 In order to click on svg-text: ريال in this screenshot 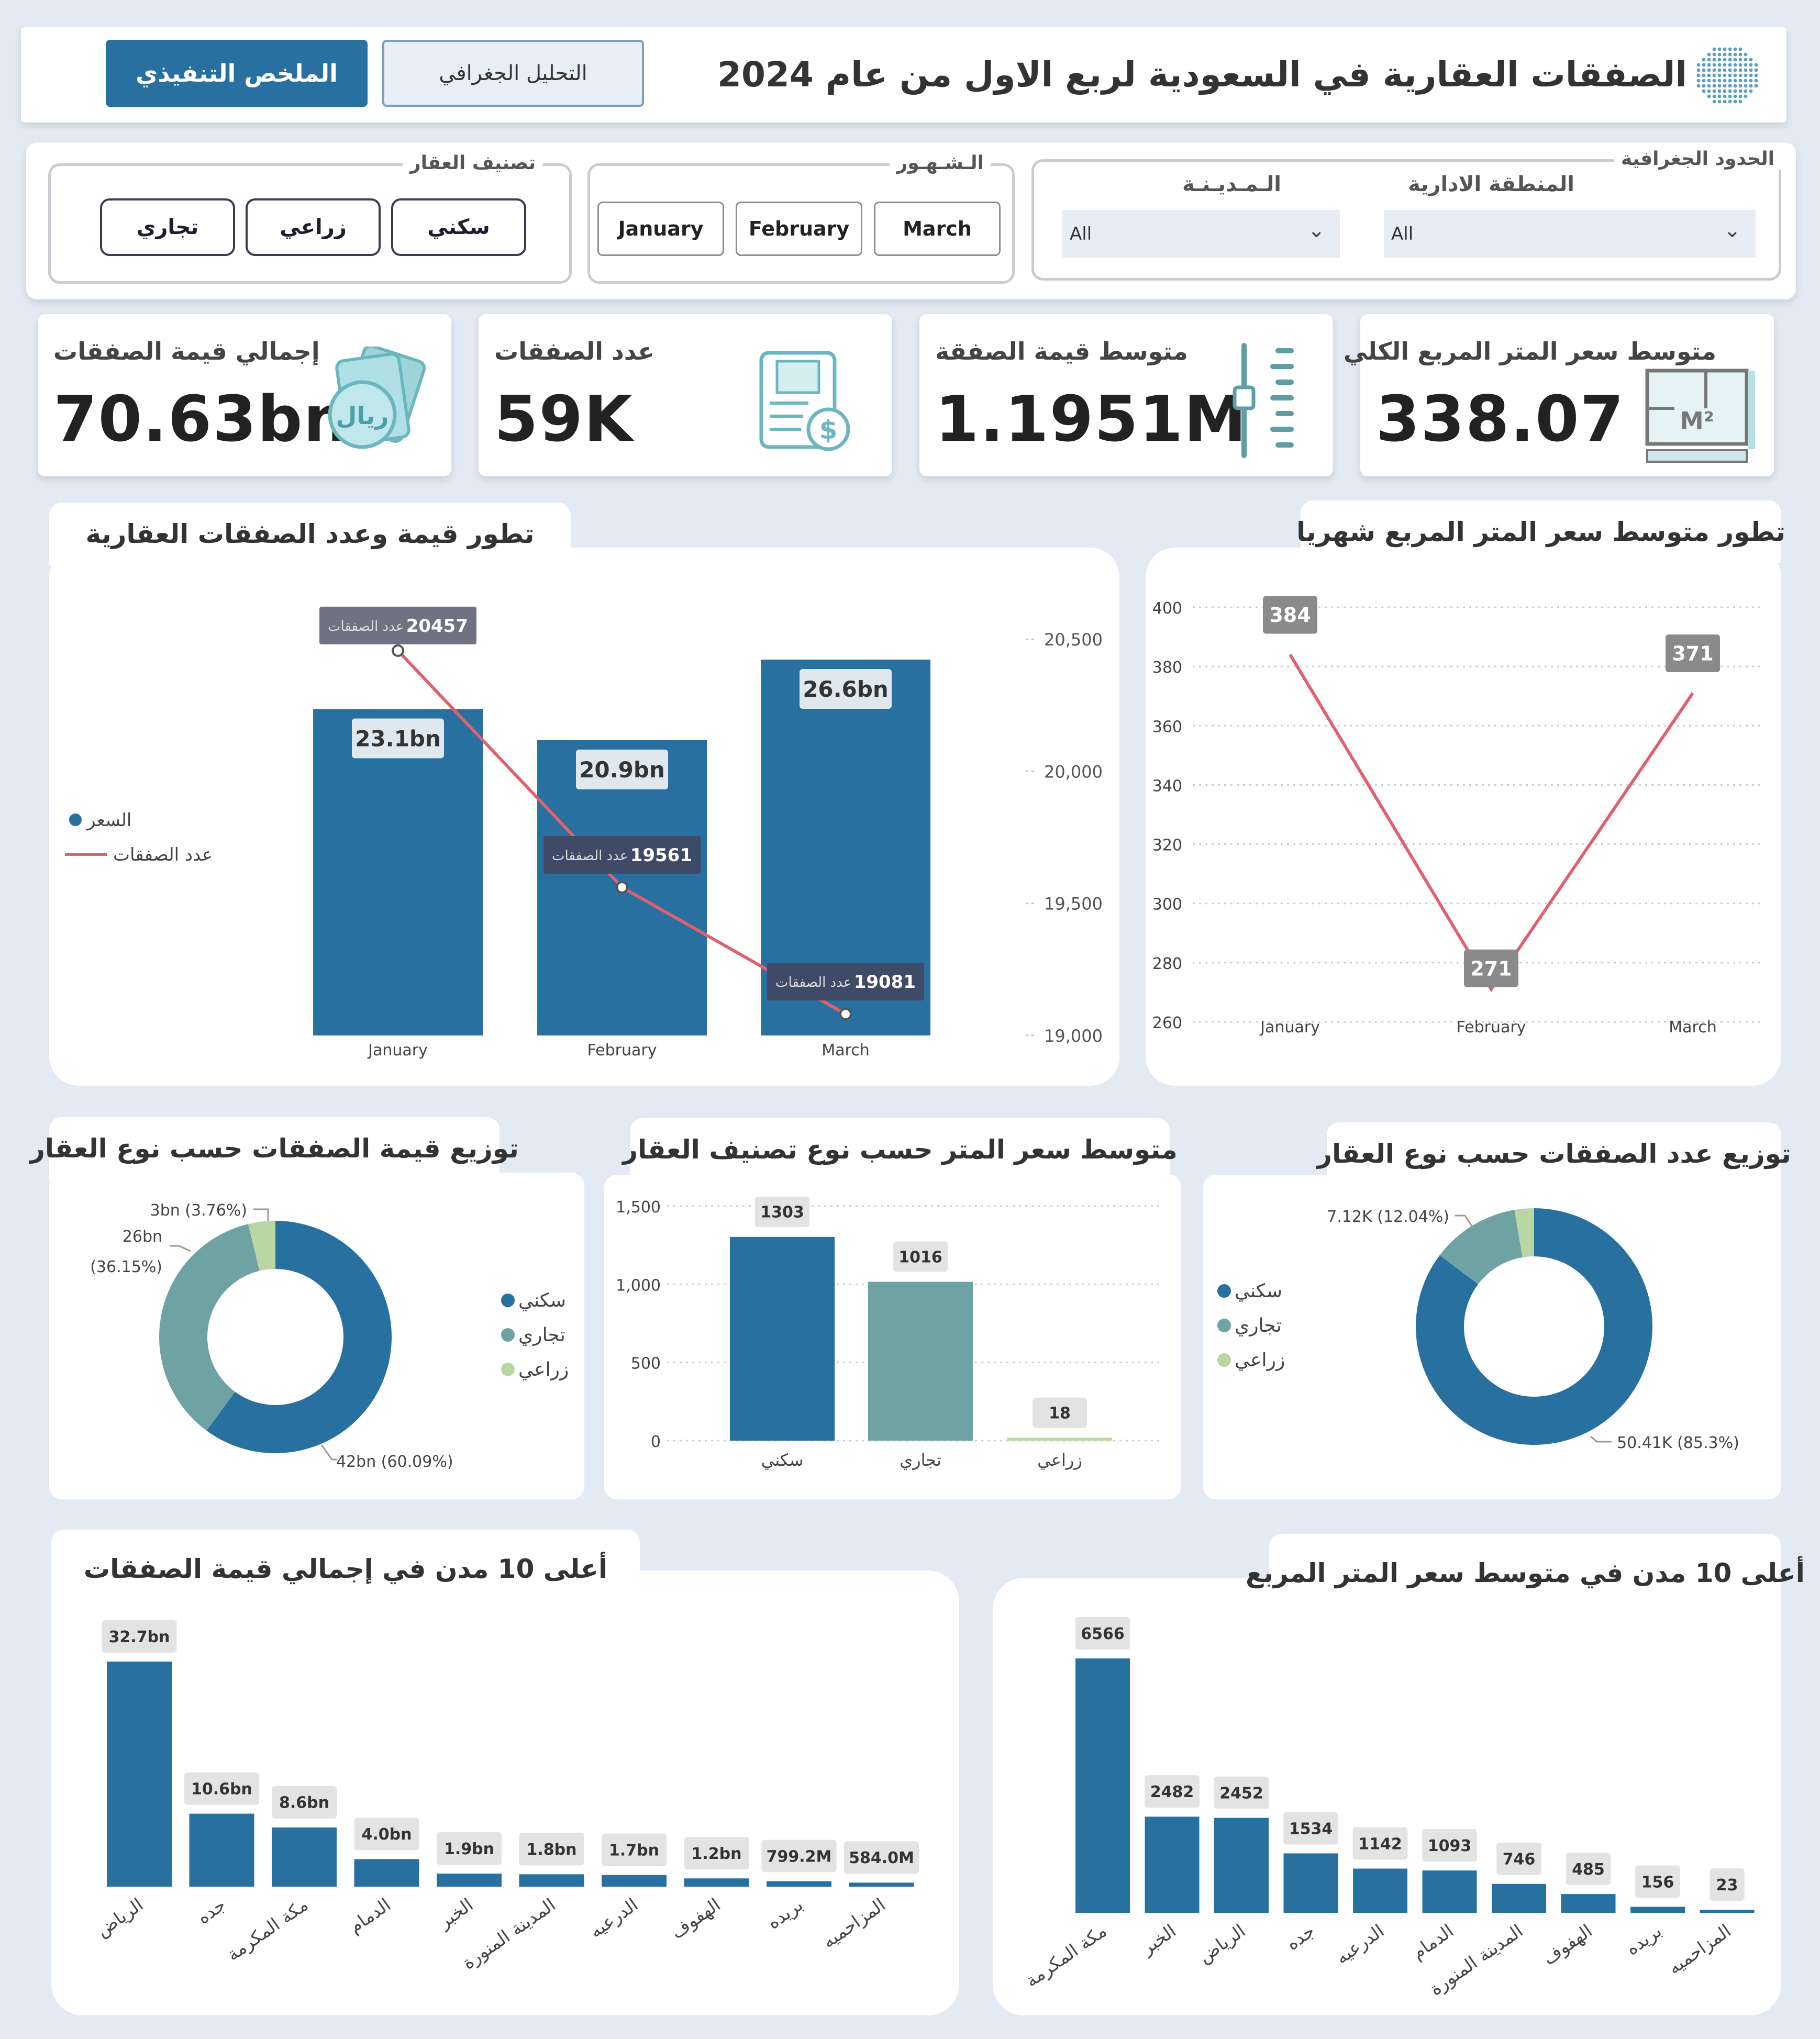, I will do `click(362, 416)`.